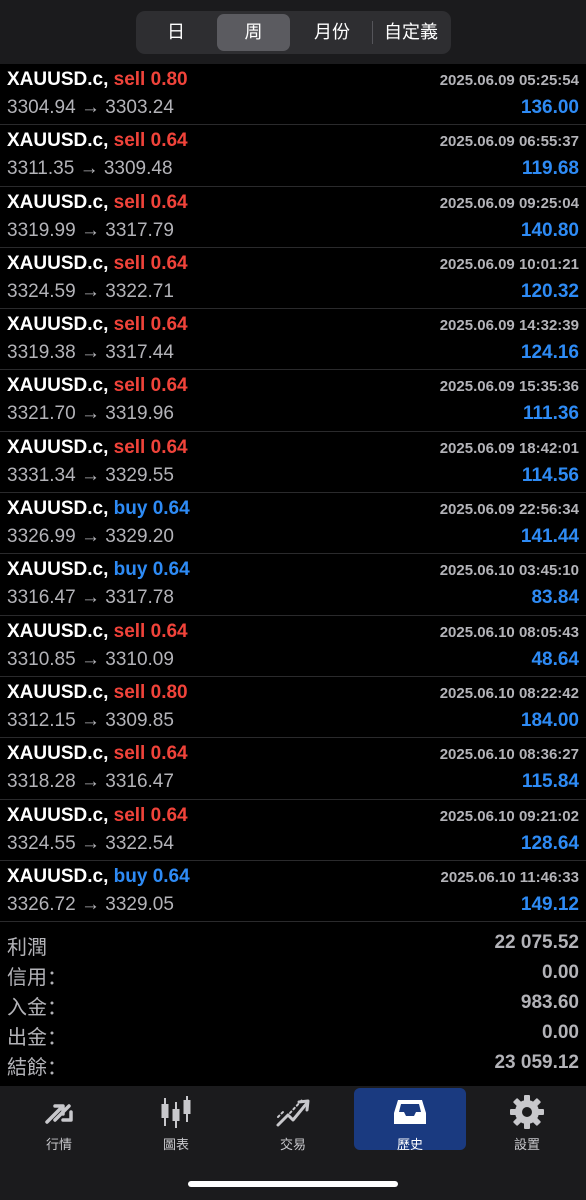  I want to click on deal-close-price: 3310.09, so click(139, 659).